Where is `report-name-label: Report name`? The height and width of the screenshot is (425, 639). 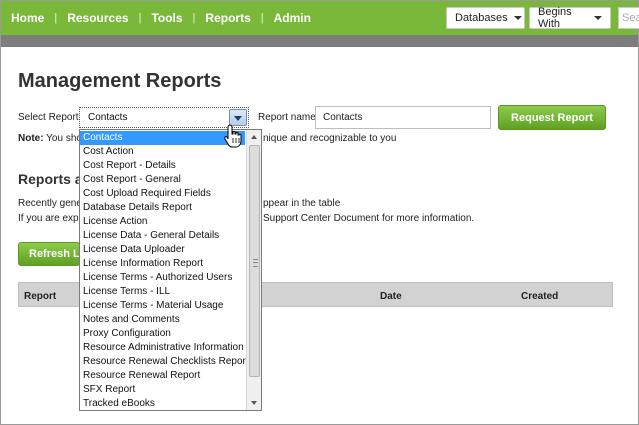
report-name-label: Report name is located at coordinates (287, 117).